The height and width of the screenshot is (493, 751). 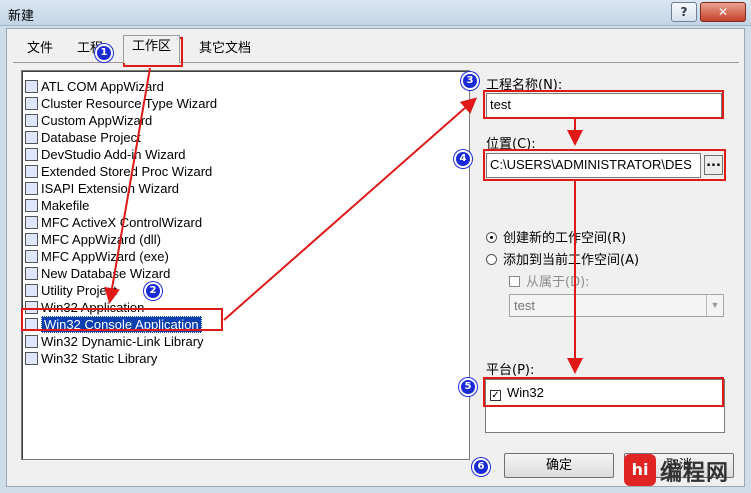 What do you see at coordinates (470, 81) in the screenshot?
I see `step-badge-3: 3` at bounding box center [470, 81].